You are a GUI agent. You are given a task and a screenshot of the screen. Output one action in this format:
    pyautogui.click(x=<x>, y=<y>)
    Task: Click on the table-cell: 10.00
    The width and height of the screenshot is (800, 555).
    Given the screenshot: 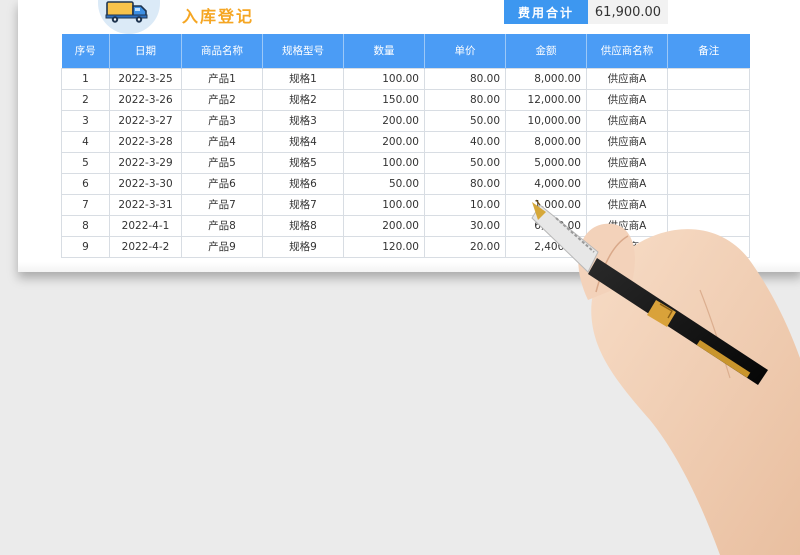 What is the action you would take?
    pyautogui.click(x=465, y=204)
    